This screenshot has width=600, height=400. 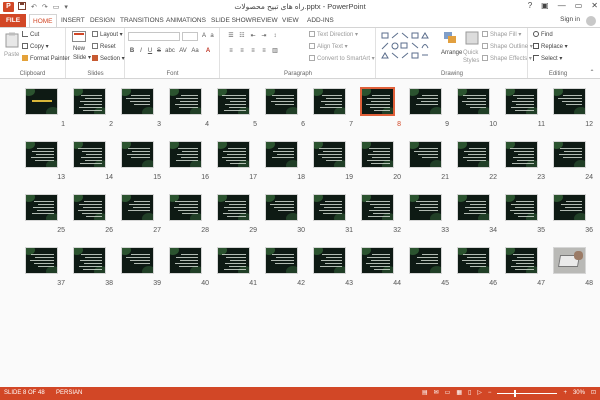 What do you see at coordinates (530, 5) in the screenshot?
I see `help-button: ?` at bounding box center [530, 5].